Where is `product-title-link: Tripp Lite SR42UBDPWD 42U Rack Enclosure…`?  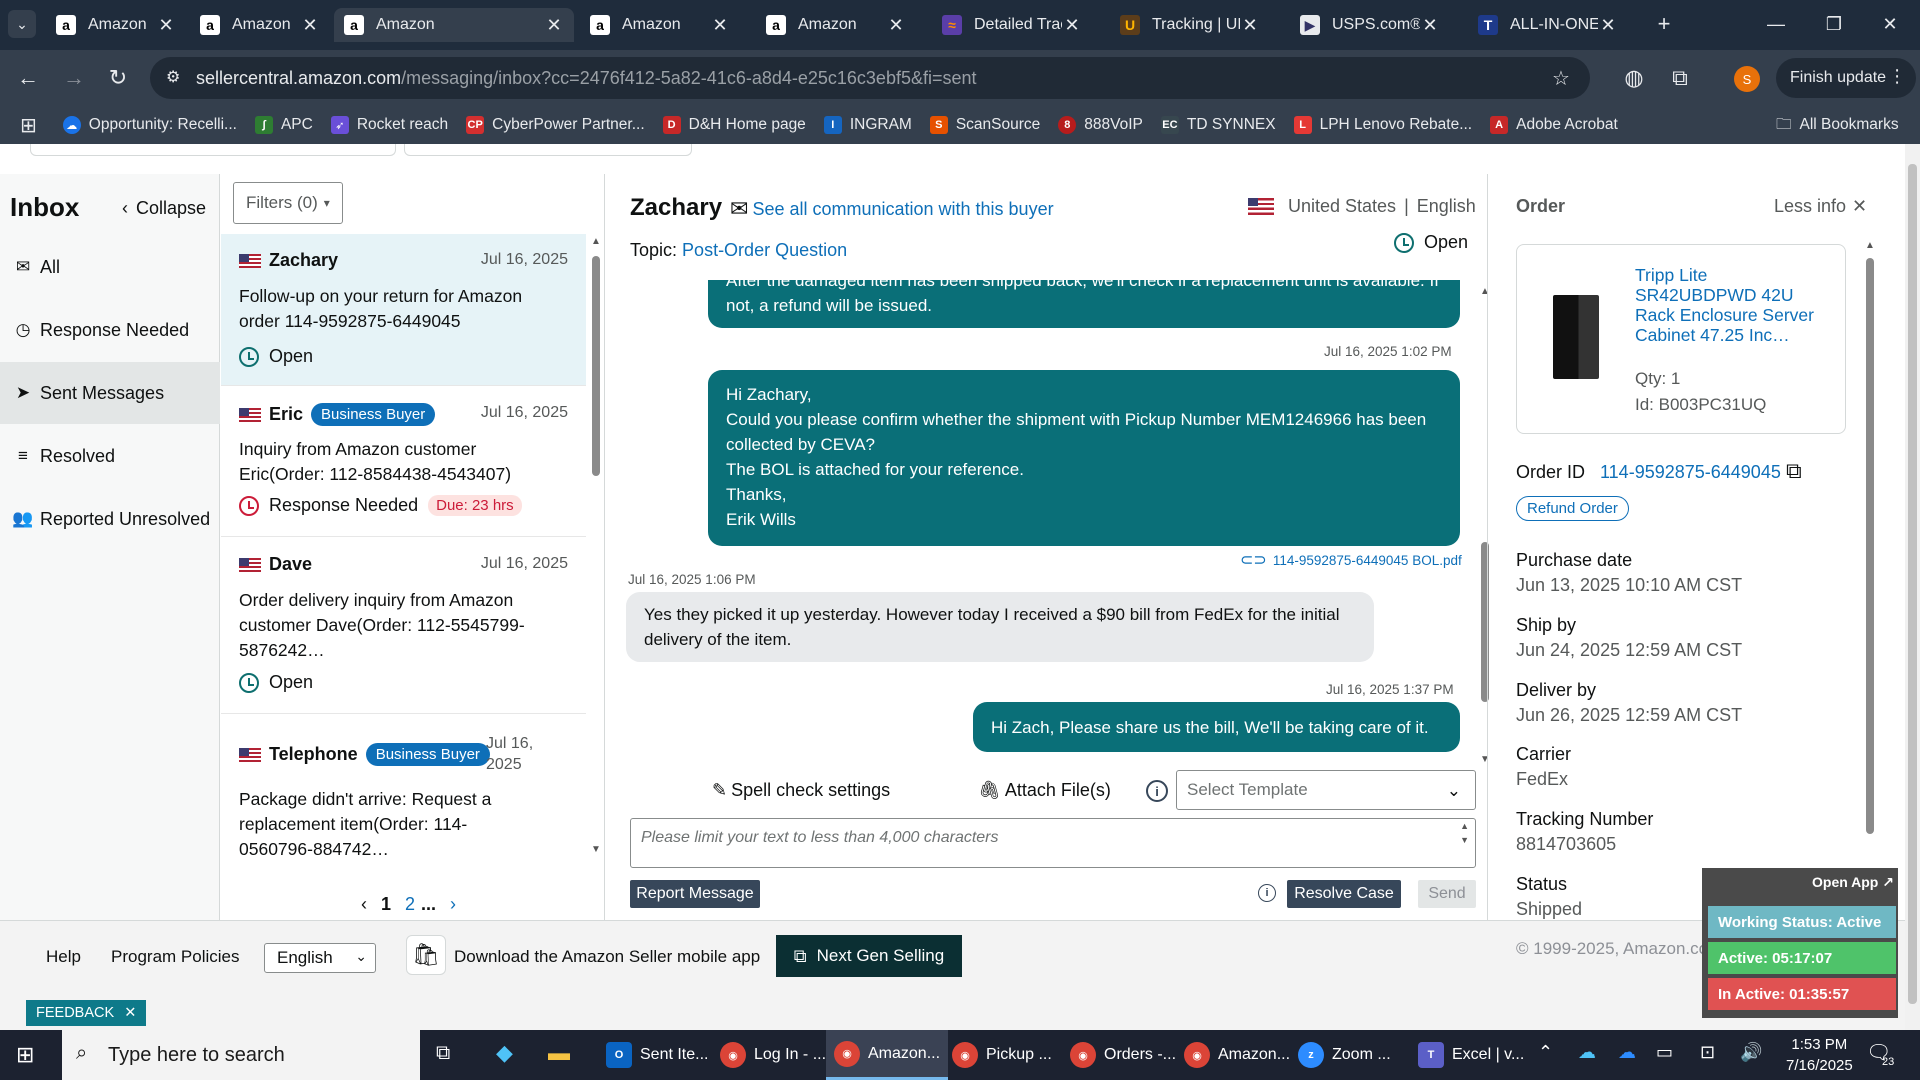 product-title-link: Tripp Lite SR42UBDPWD 42U Rack Enclosure… is located at coordinates (1730, 305).